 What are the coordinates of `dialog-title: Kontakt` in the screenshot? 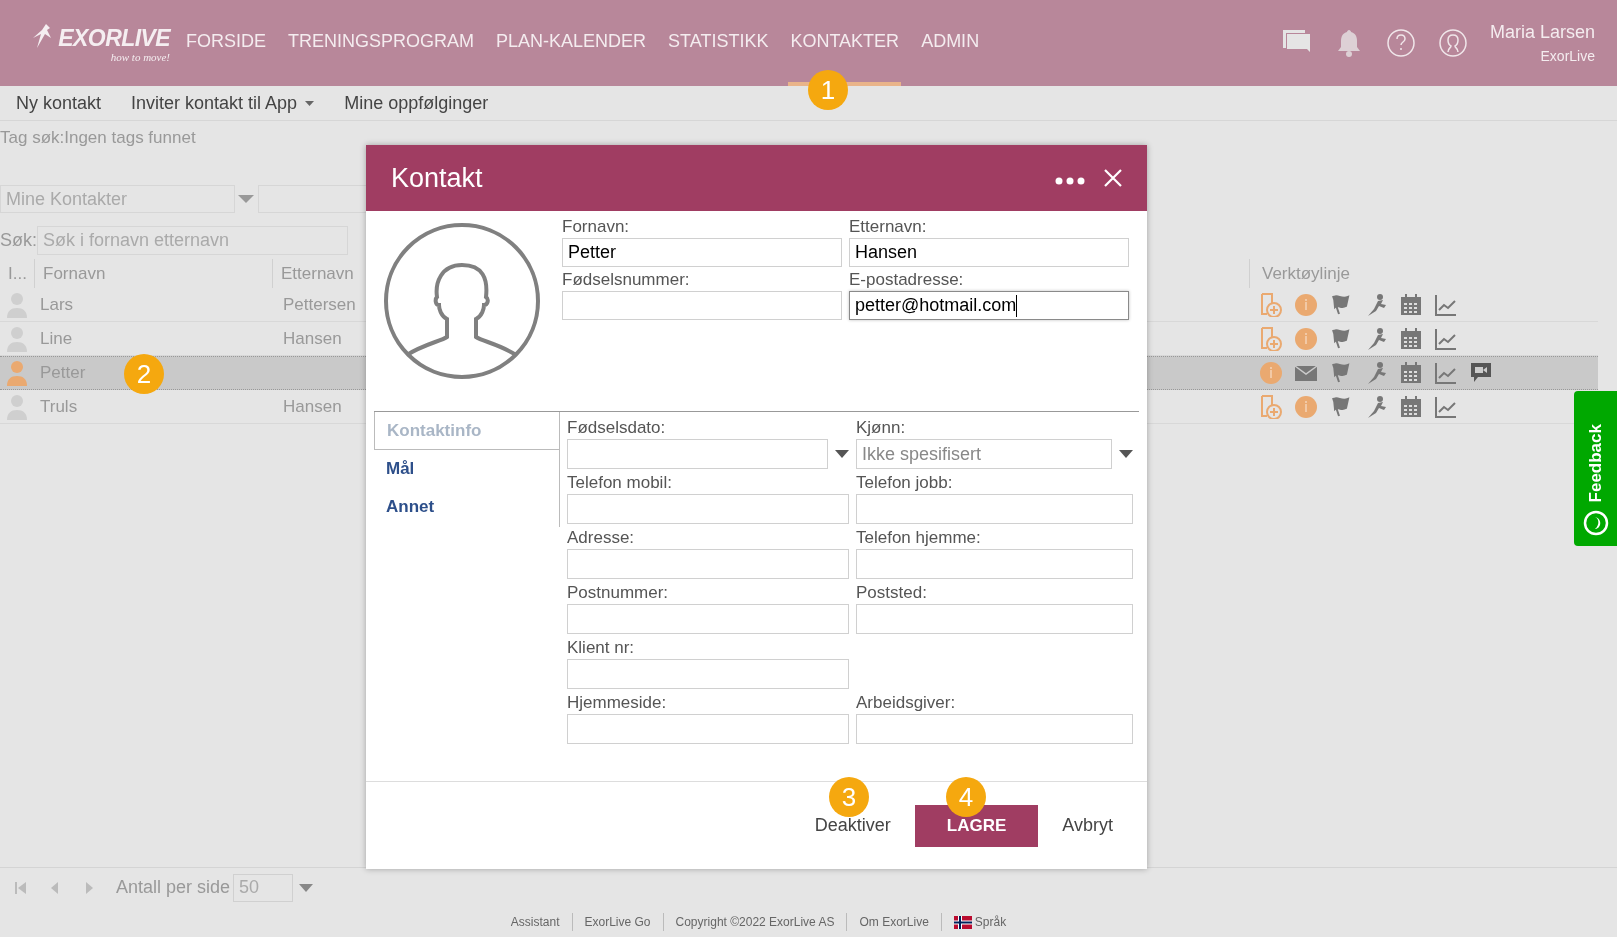 It's located at (437, 178).